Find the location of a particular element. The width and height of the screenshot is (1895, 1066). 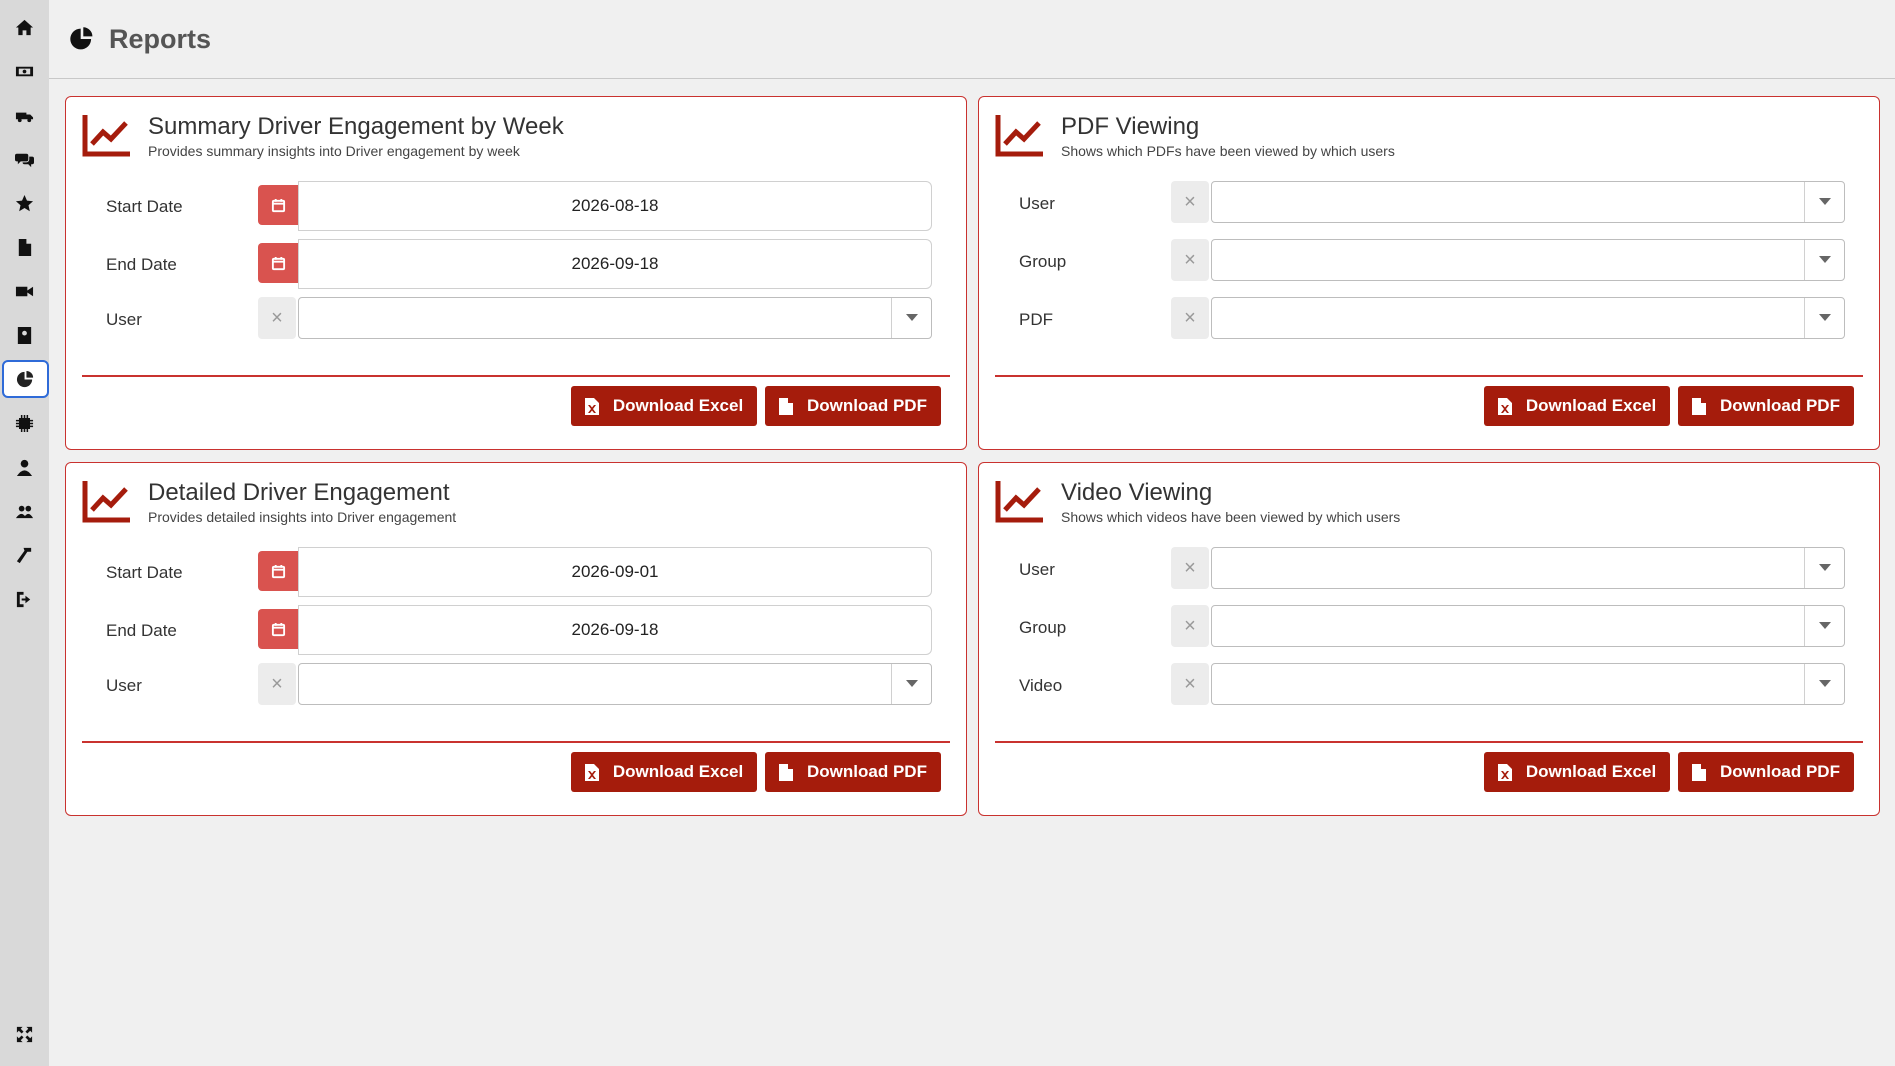

clear-pdf-button: × is located at coordinates (1190, 318).